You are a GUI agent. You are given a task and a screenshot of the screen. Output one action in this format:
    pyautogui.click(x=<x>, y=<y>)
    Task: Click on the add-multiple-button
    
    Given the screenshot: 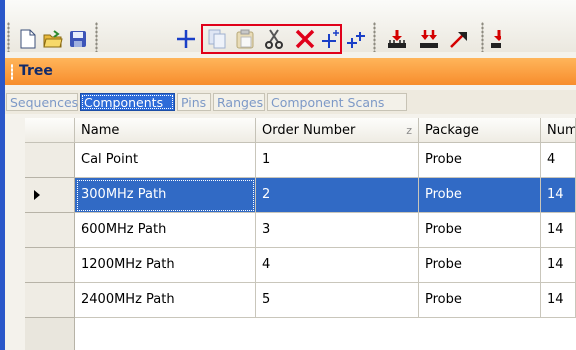 What is the action you would take?
    pyautogui.click(x=356, y=39)
    